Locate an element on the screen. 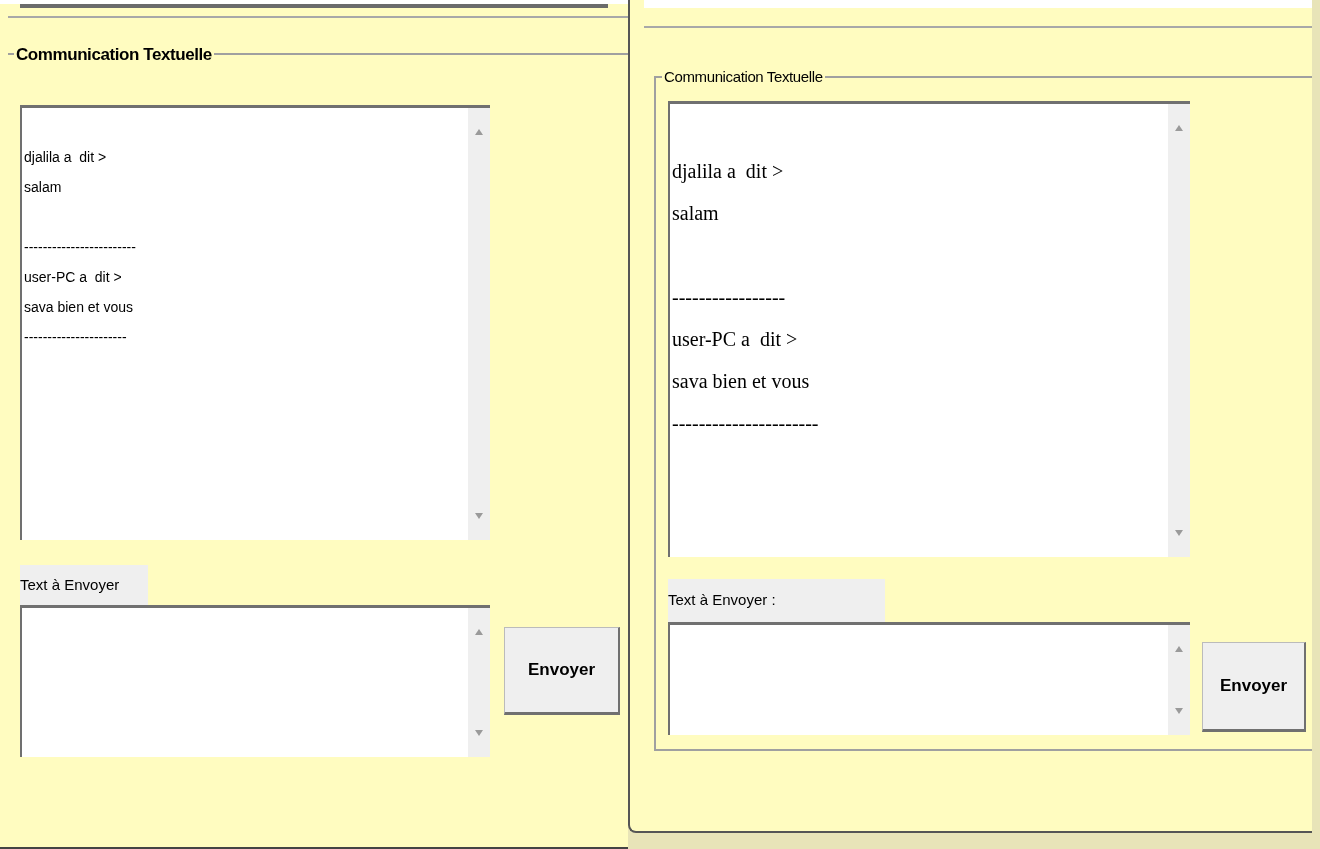 The width and height of the screenshot is (1320, 849). chat-log: djalila a dit > salam ------------------------ user-PC a dit > sava bien et vous ---------------------- is located at coordinates (80, 247).